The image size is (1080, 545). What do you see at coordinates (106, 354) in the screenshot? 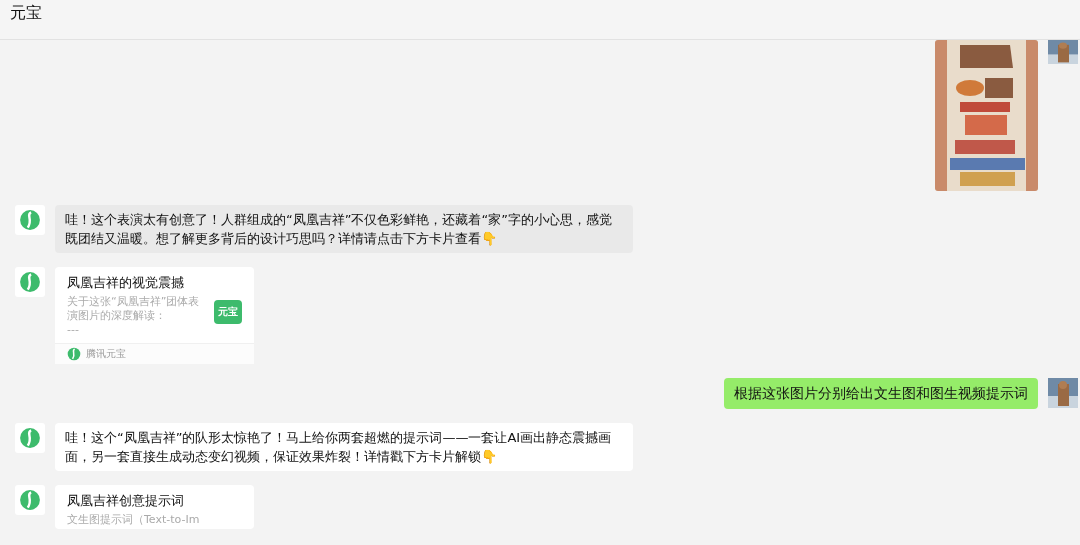
I see `card-source: 腾讯元宝` at bounding box center [106, 354].